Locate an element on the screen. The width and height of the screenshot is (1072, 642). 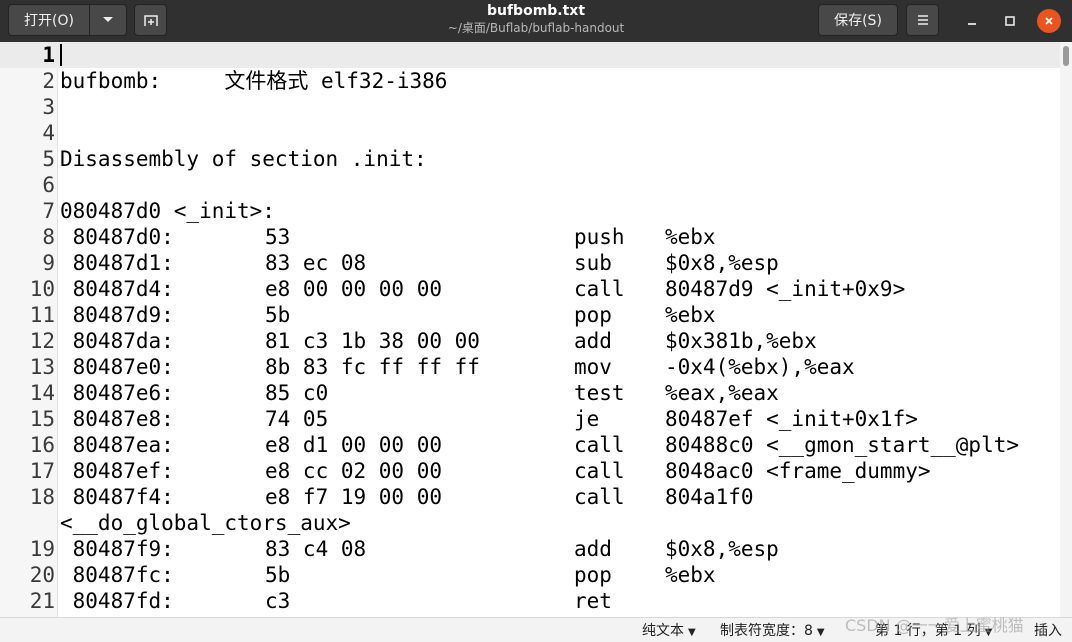
instruction-address: 80487d9: is located at coordinates (117, 315).